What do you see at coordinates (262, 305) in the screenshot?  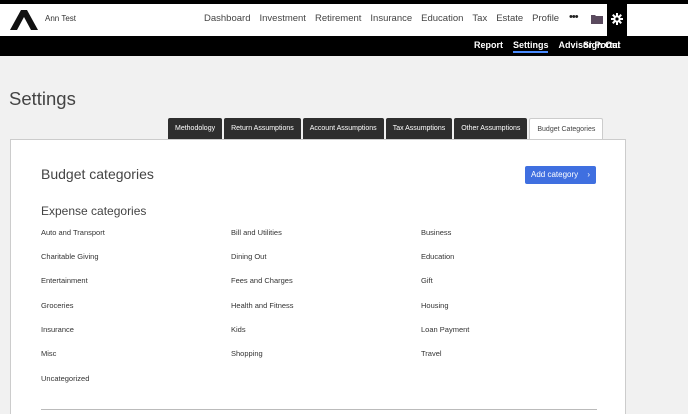 I see `category-item: Health and Fitness` at bounding box center [262, 305].